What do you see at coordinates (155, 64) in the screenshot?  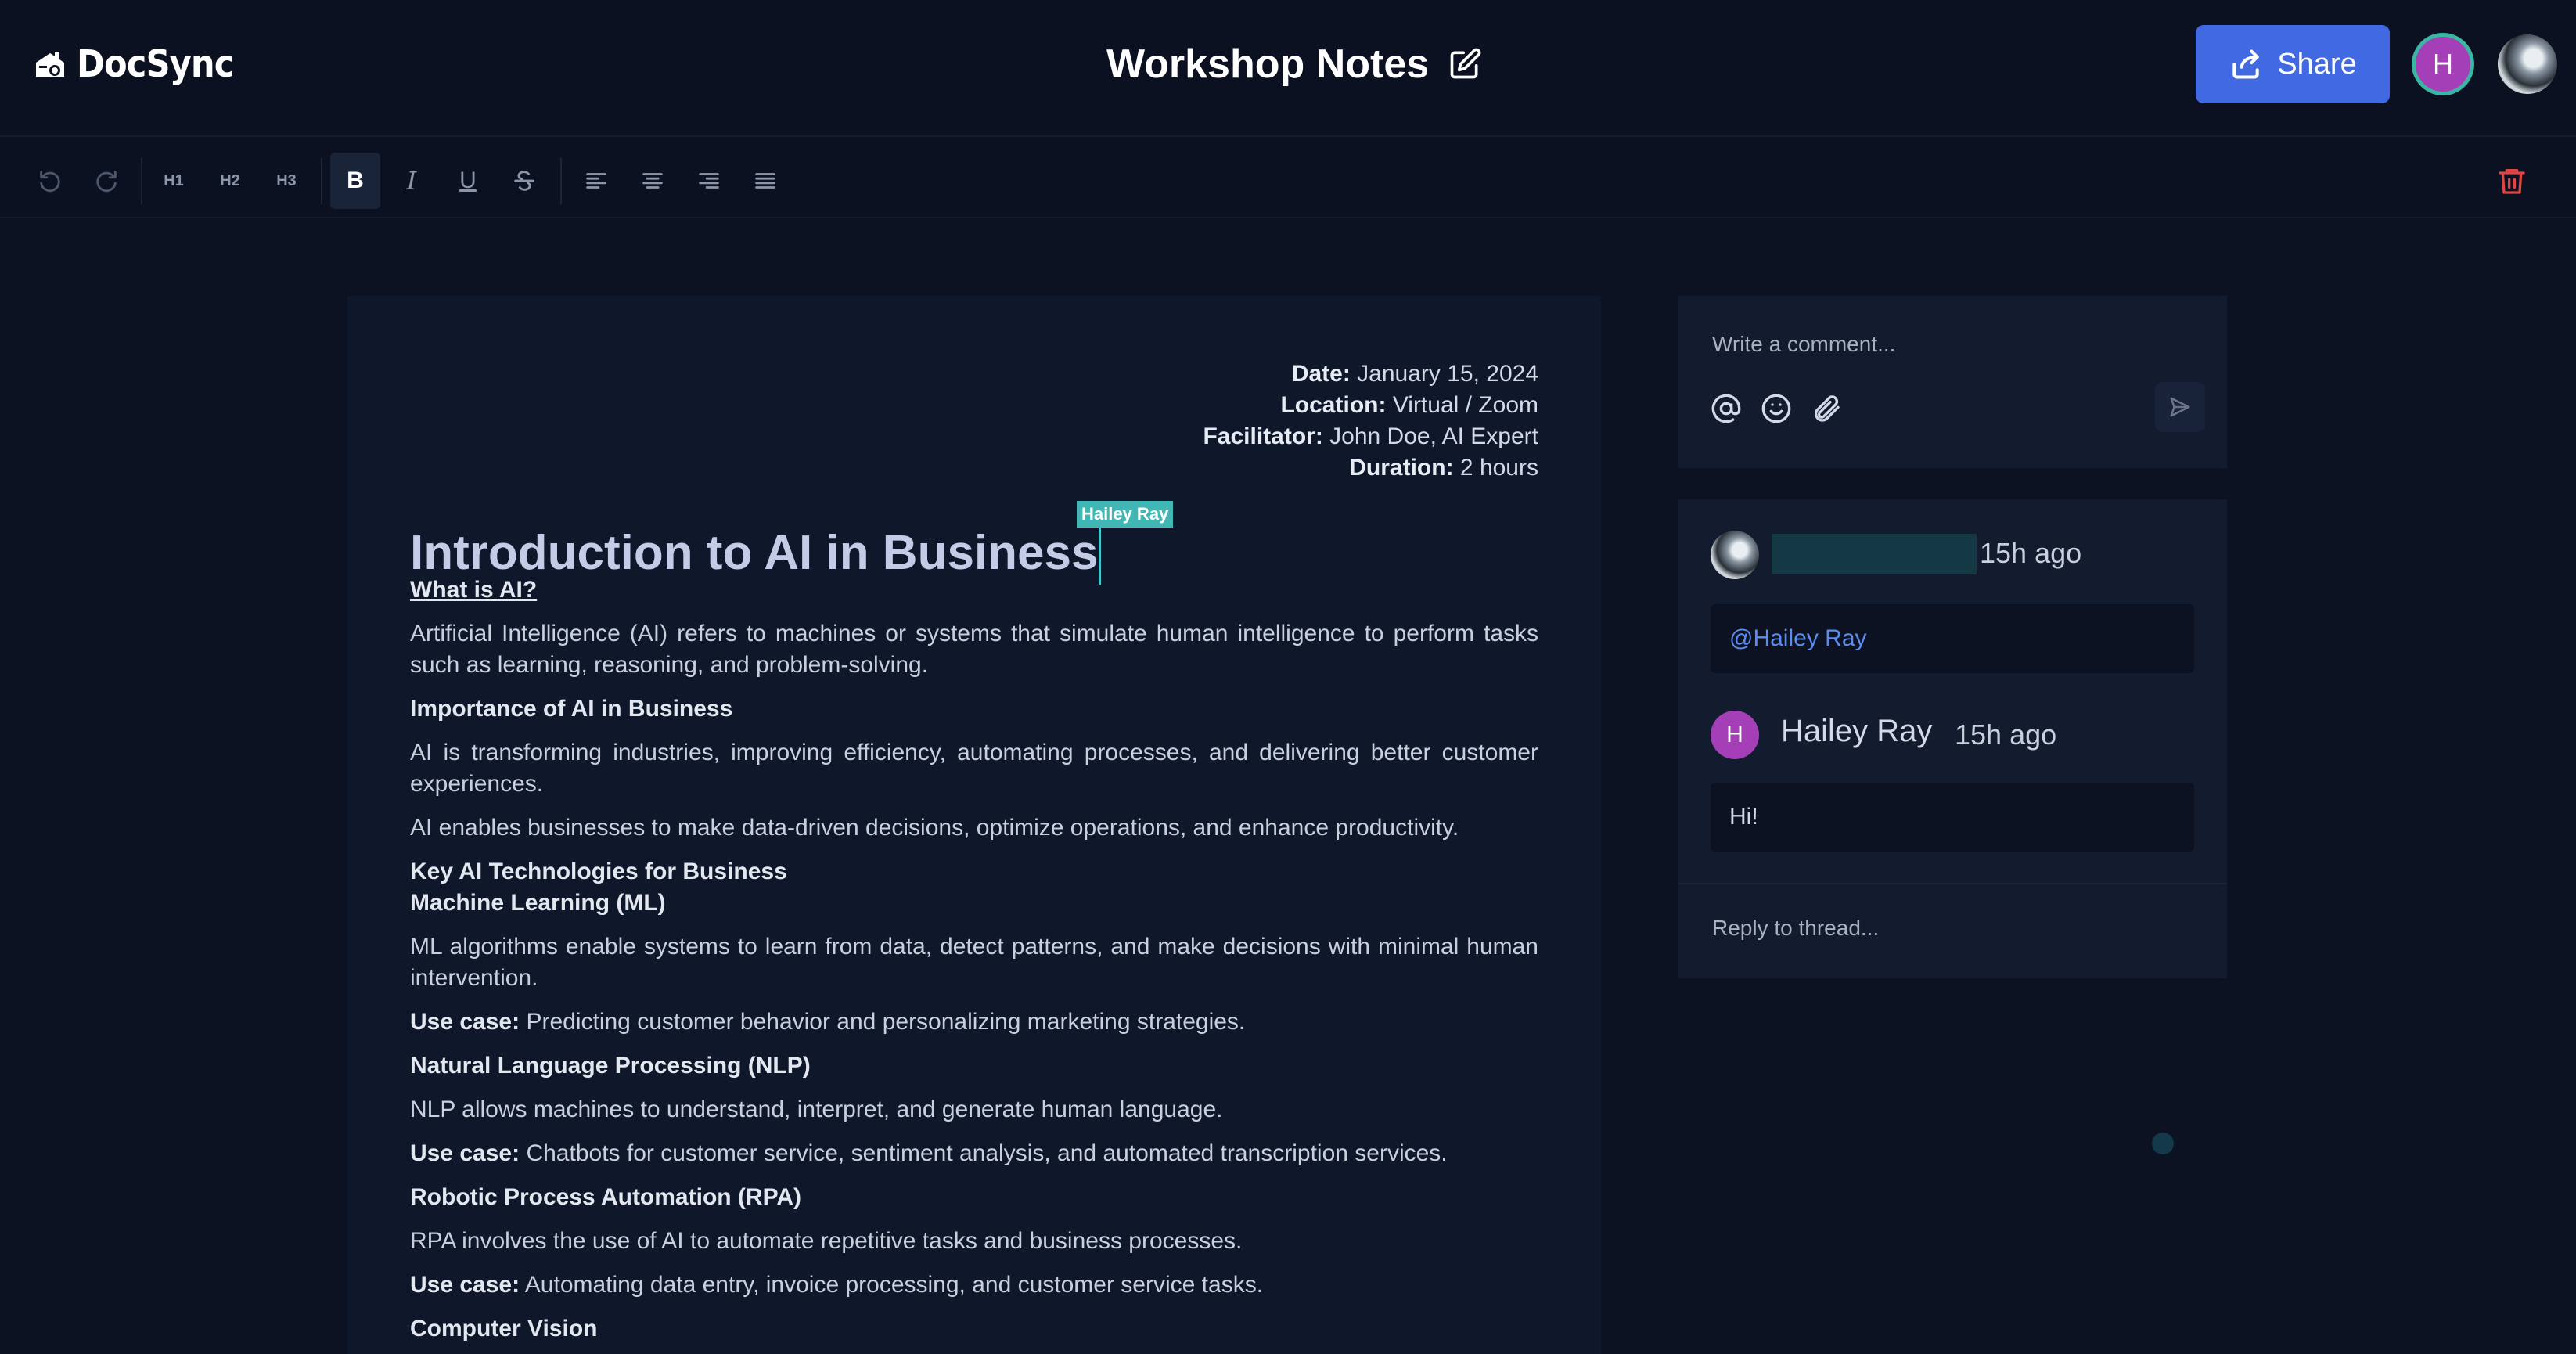 I see `app-name: DocSync` at bounding box center [155, 64].